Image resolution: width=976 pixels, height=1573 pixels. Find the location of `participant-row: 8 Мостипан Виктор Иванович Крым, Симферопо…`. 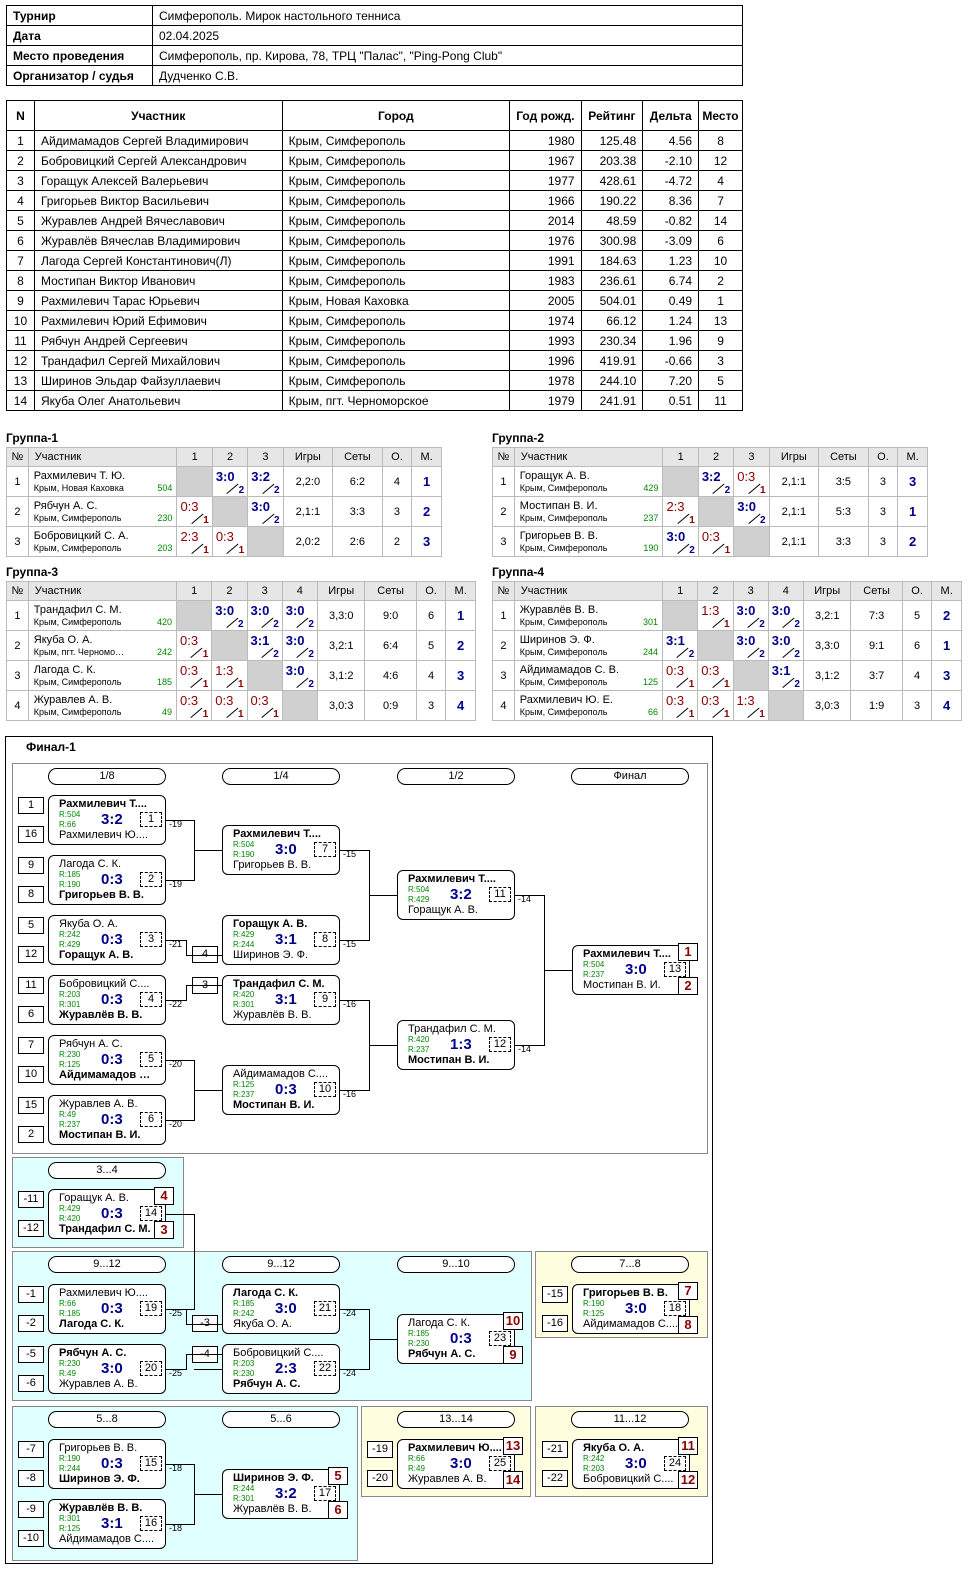

participant-row: 8 Мостипан Виктор Иванович Крым, Симферопо… is located at coordinates (374, 280).